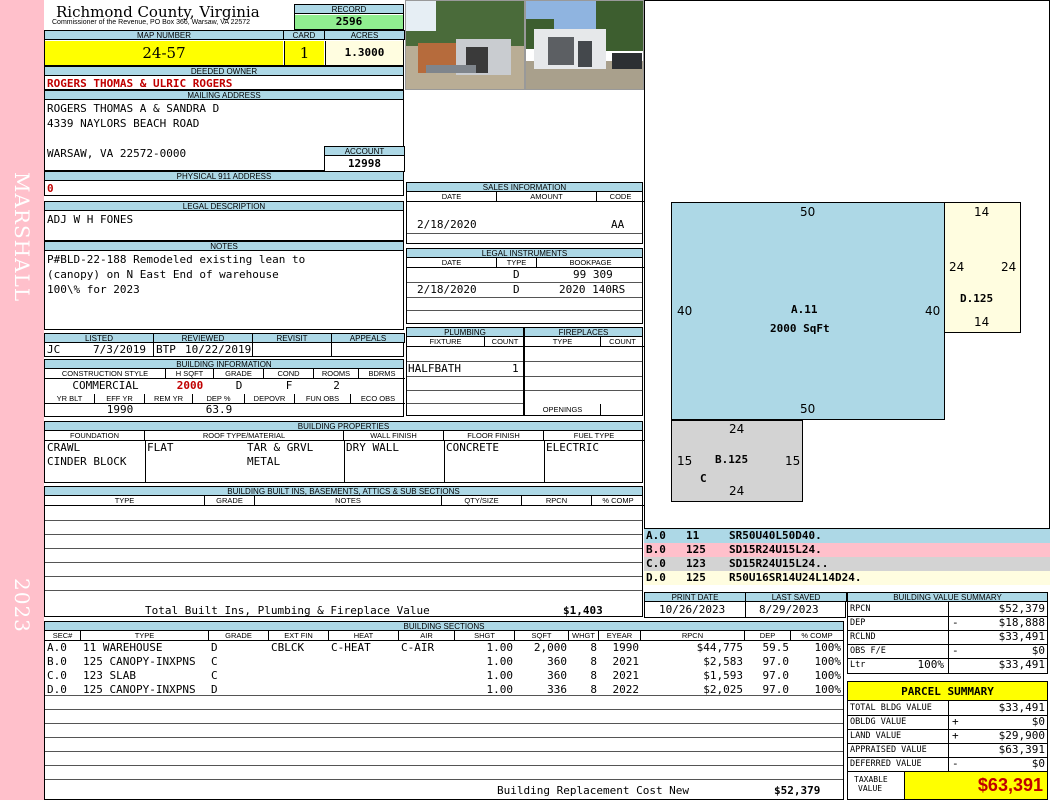  What do you see at coordinates (1021, 707) in the screenshot?
I see `total-bldg-value: $33,491` at bounding box center [1021, 707].